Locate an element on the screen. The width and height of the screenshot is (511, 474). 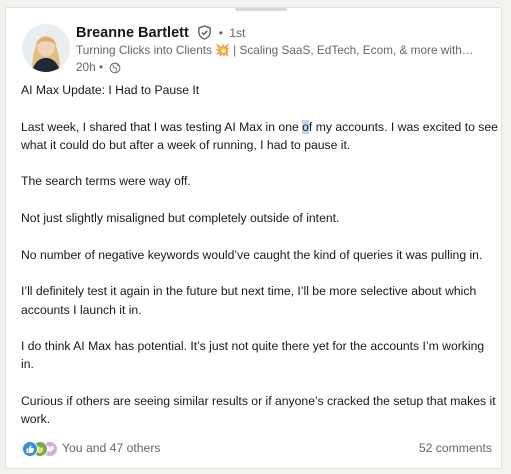
author-name: Breanne Bartlett is located at coordinates (132, 33).